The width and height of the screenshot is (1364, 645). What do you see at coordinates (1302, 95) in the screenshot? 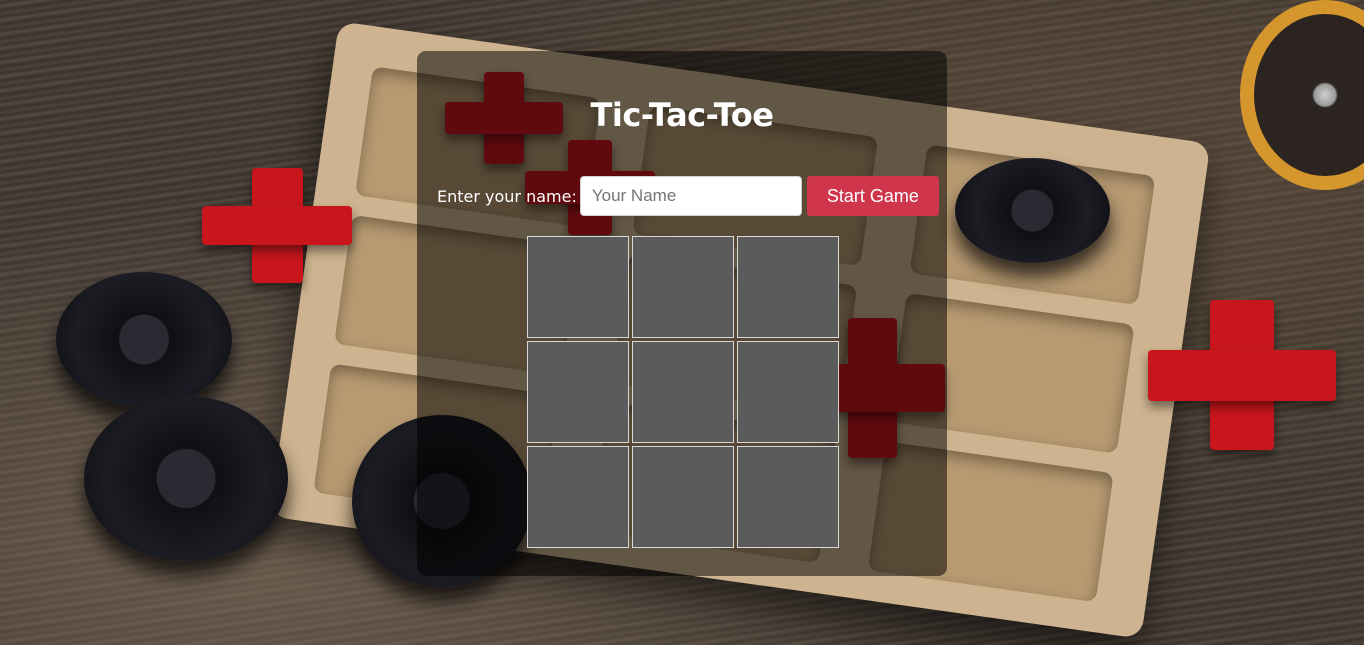
I see `toy-wheel-image` at bounding box center [1302, 95].